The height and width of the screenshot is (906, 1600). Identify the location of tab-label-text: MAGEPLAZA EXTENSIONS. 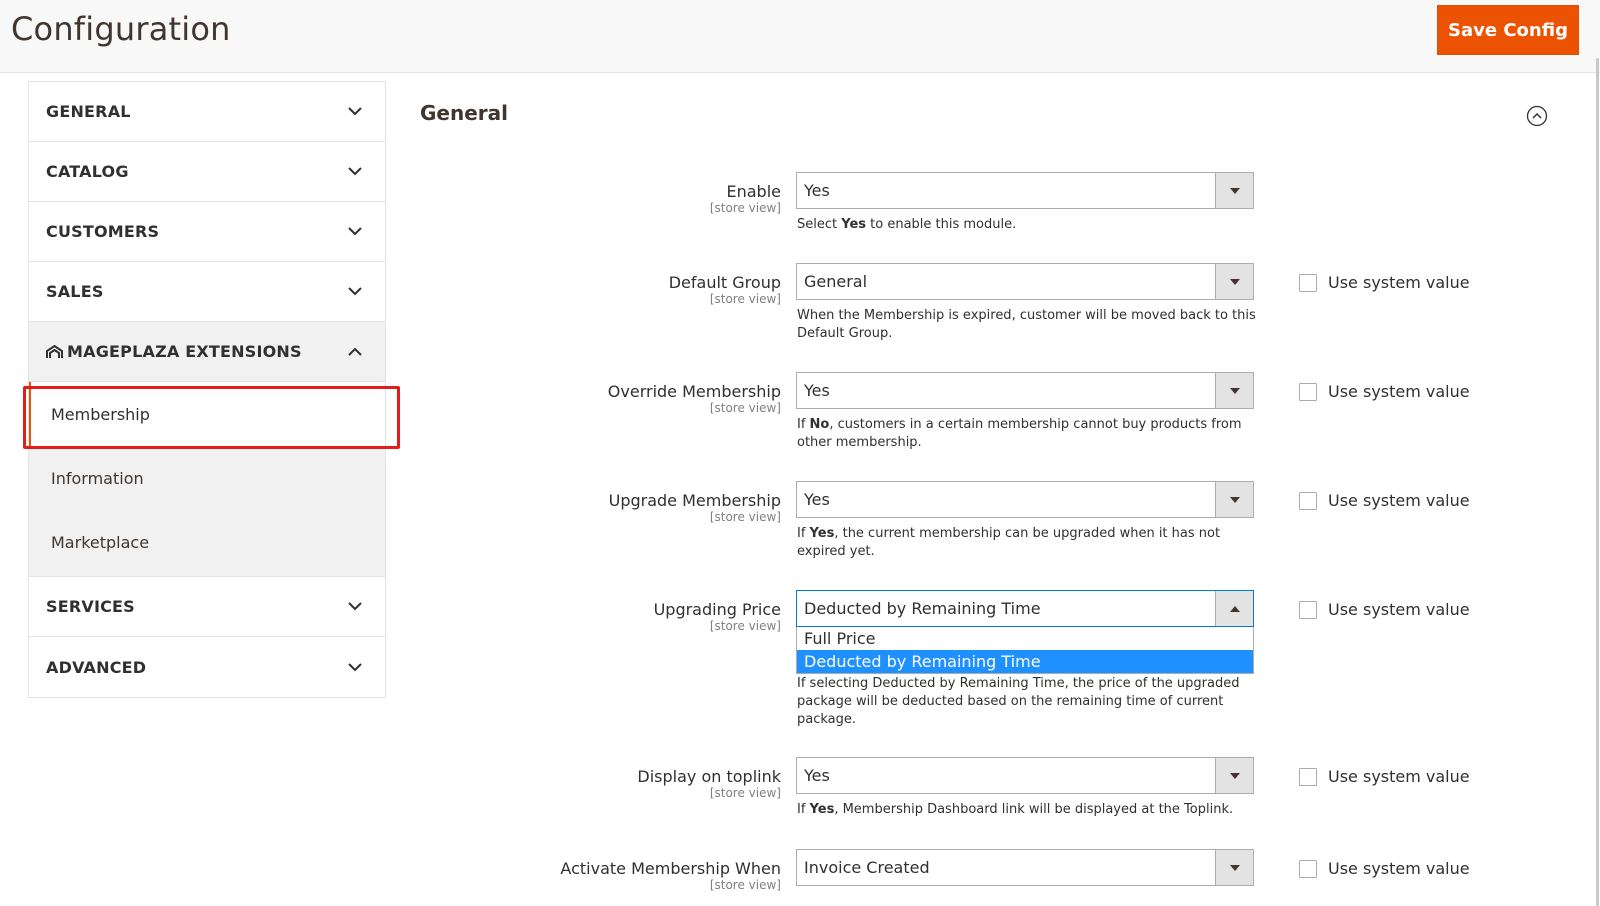
(184, 351).